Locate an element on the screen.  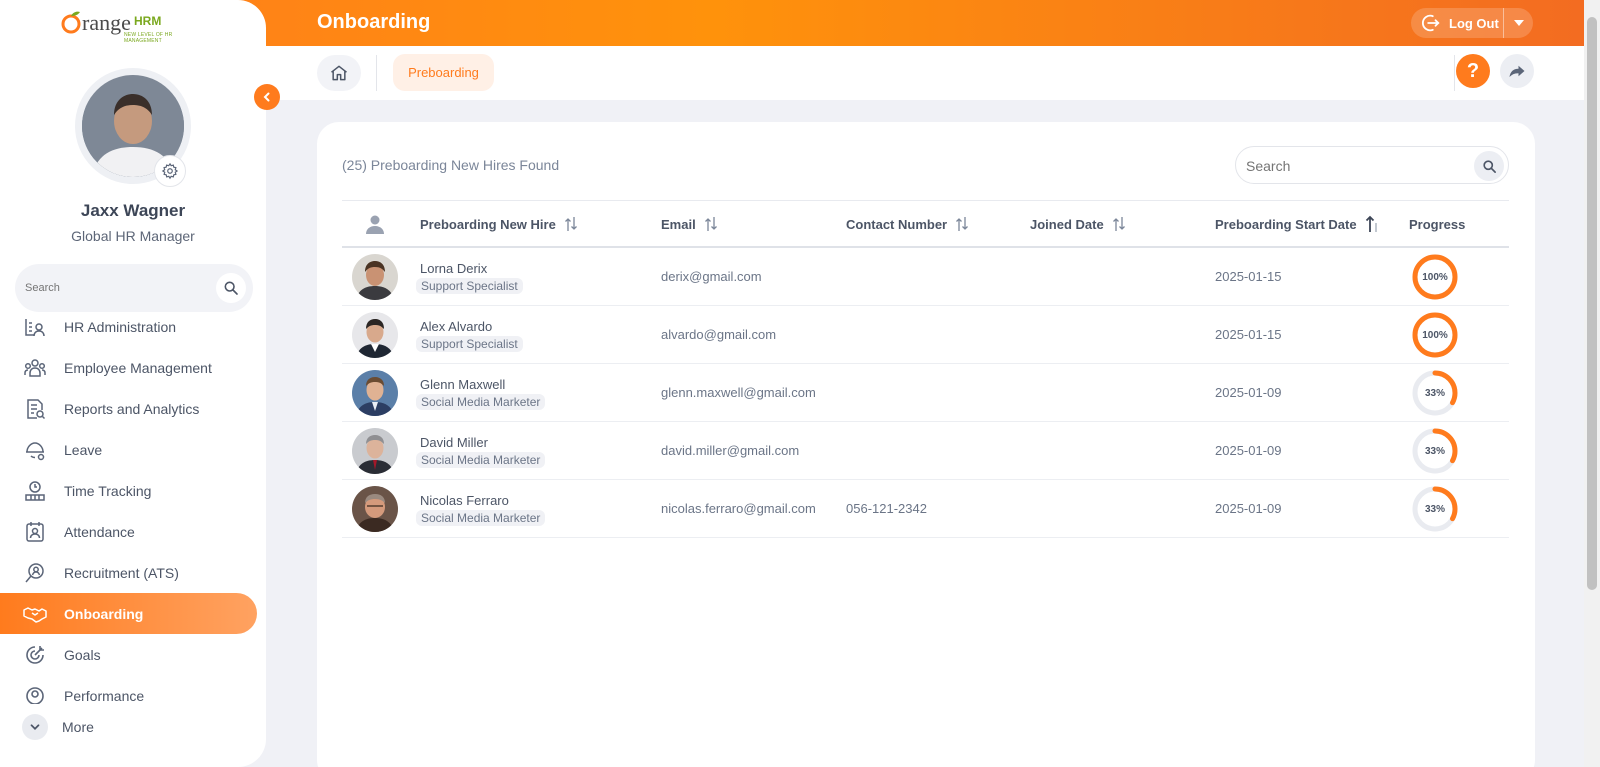
caret-down-icon is located at coordinates (1518, 23).